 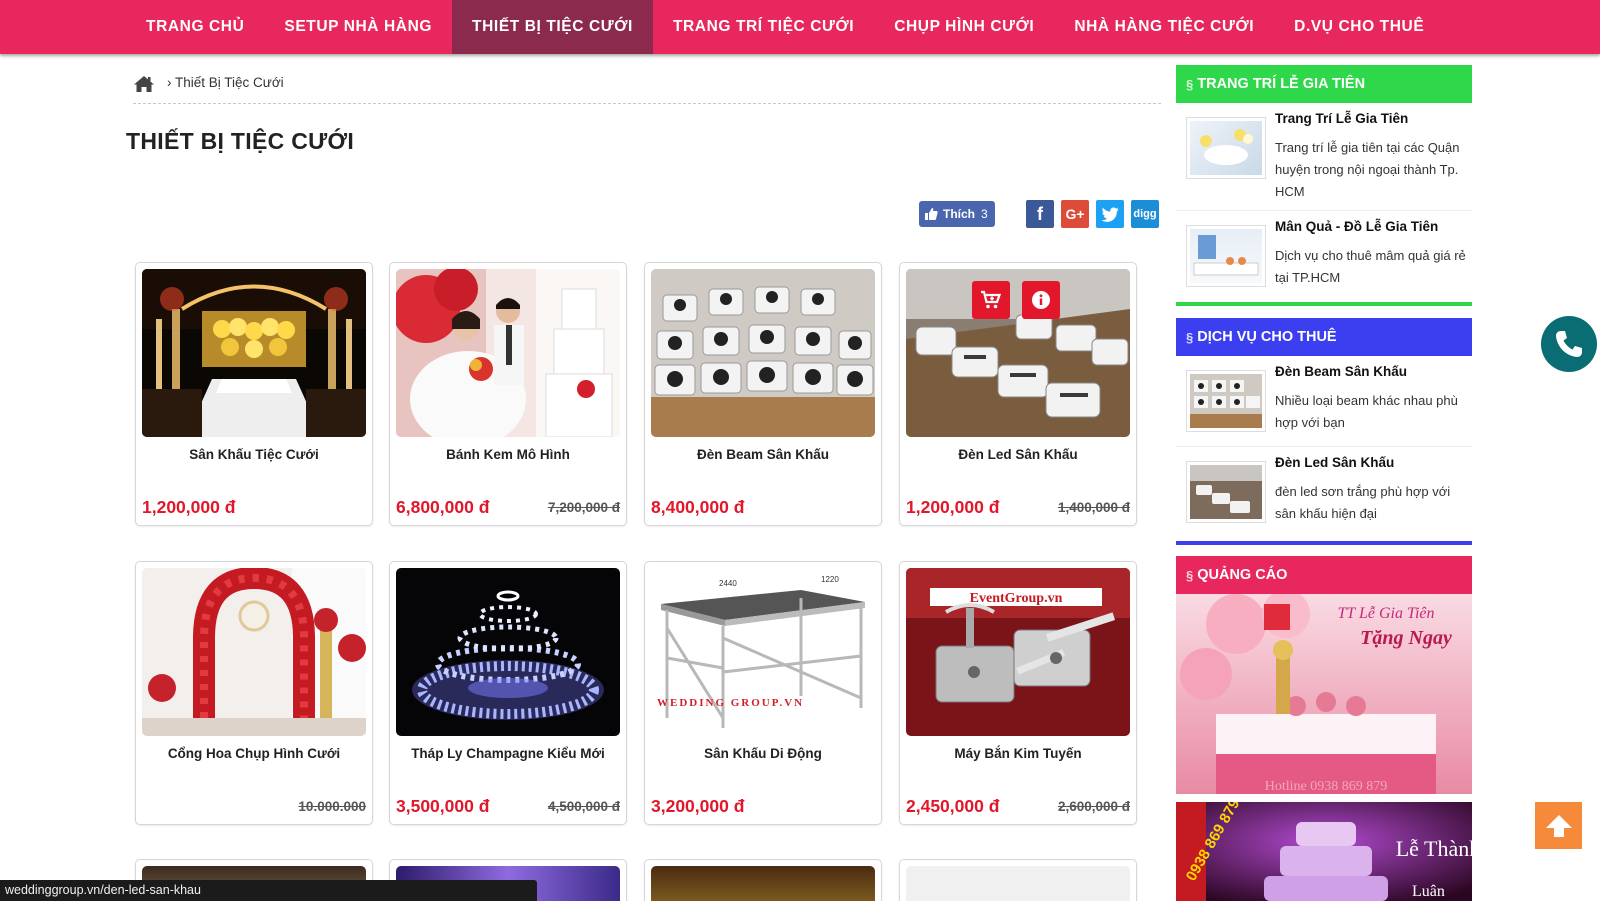 I want to click on image-watermark: WEDDING GROUP.VN, so click(x=730, y=703).